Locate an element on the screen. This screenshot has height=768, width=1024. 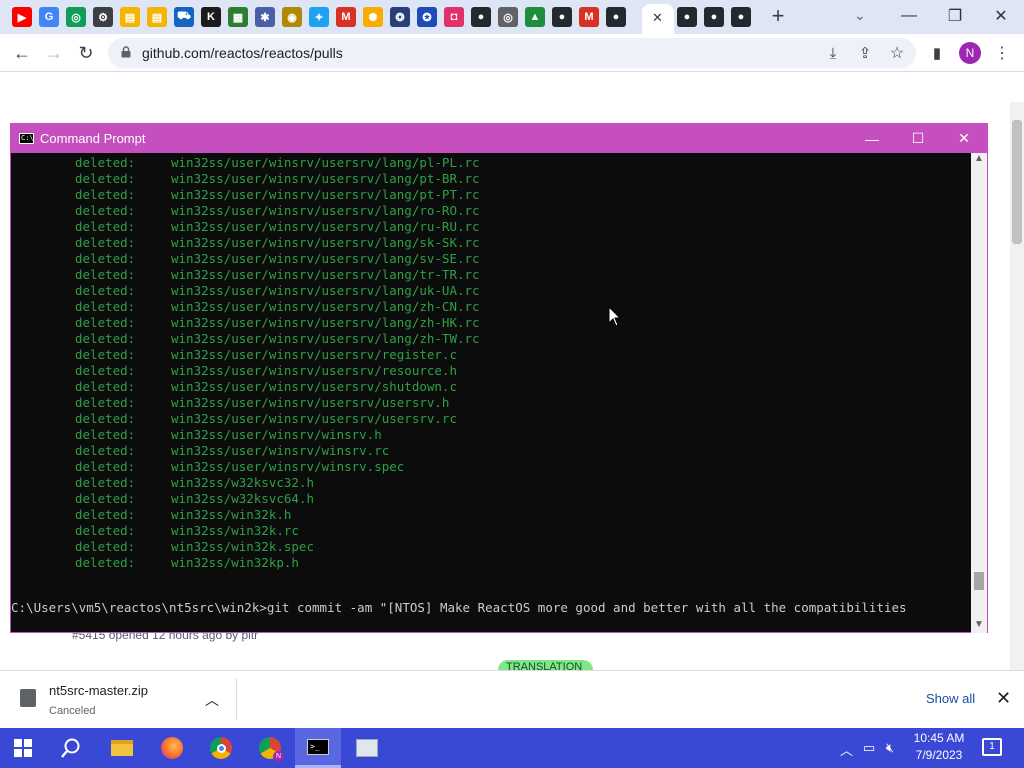
cmd-scrollbar: ▲ ▼ is located at coordinates (979, 393).